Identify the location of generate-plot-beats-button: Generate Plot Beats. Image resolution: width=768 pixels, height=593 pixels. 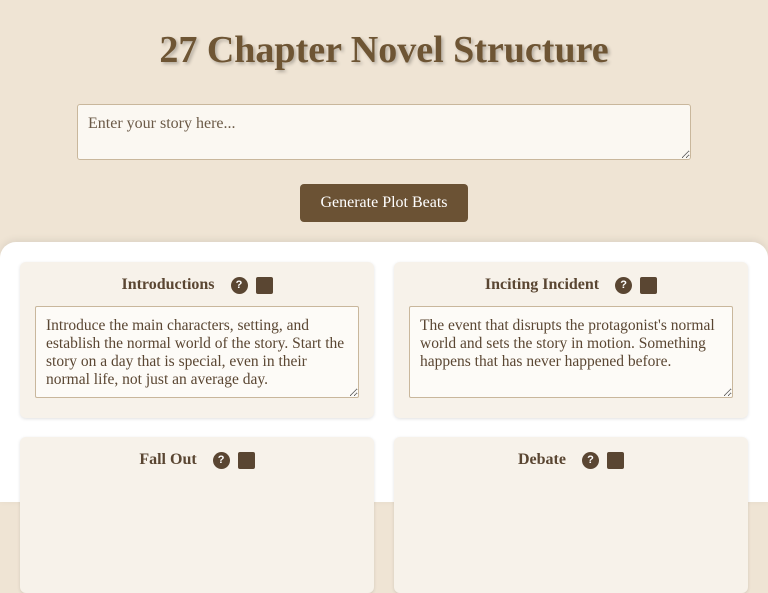
(384, 203).